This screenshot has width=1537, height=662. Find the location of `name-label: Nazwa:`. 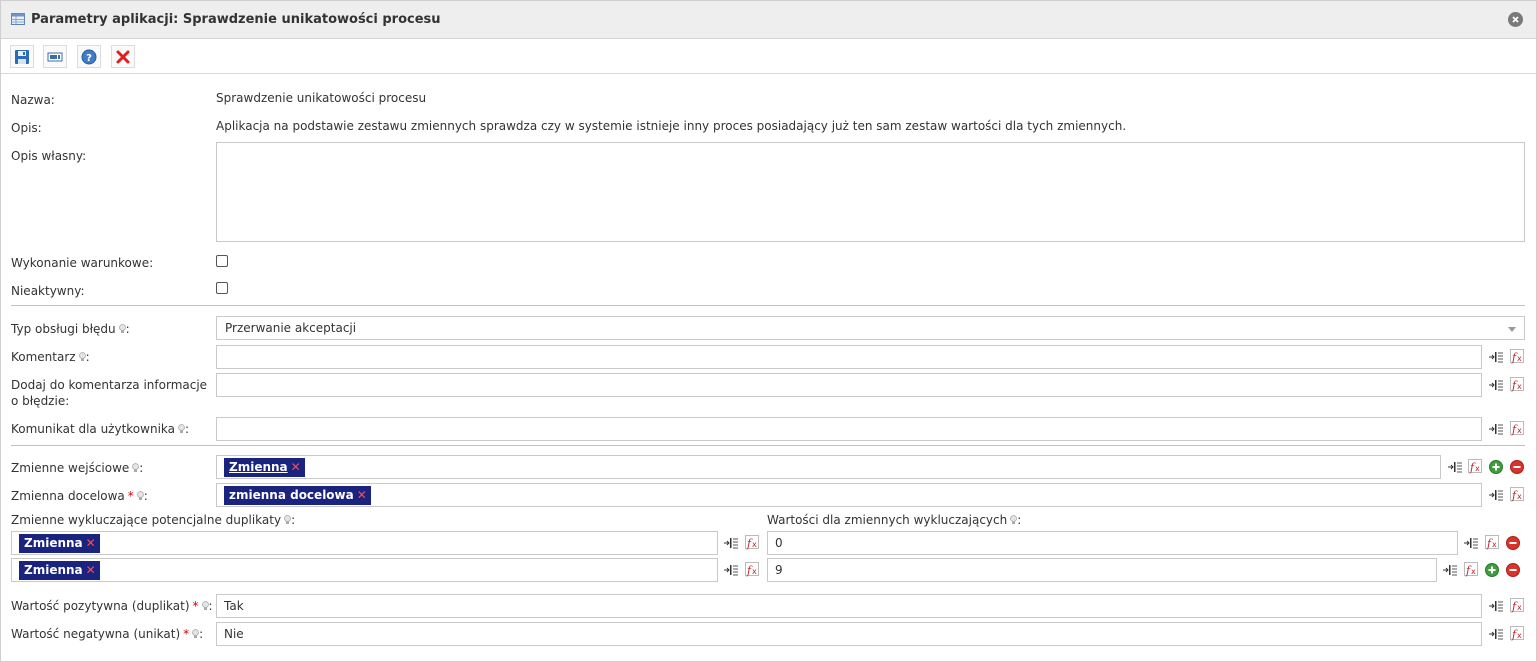

name-label: Nazwa: is located at coordinates (33, 100).